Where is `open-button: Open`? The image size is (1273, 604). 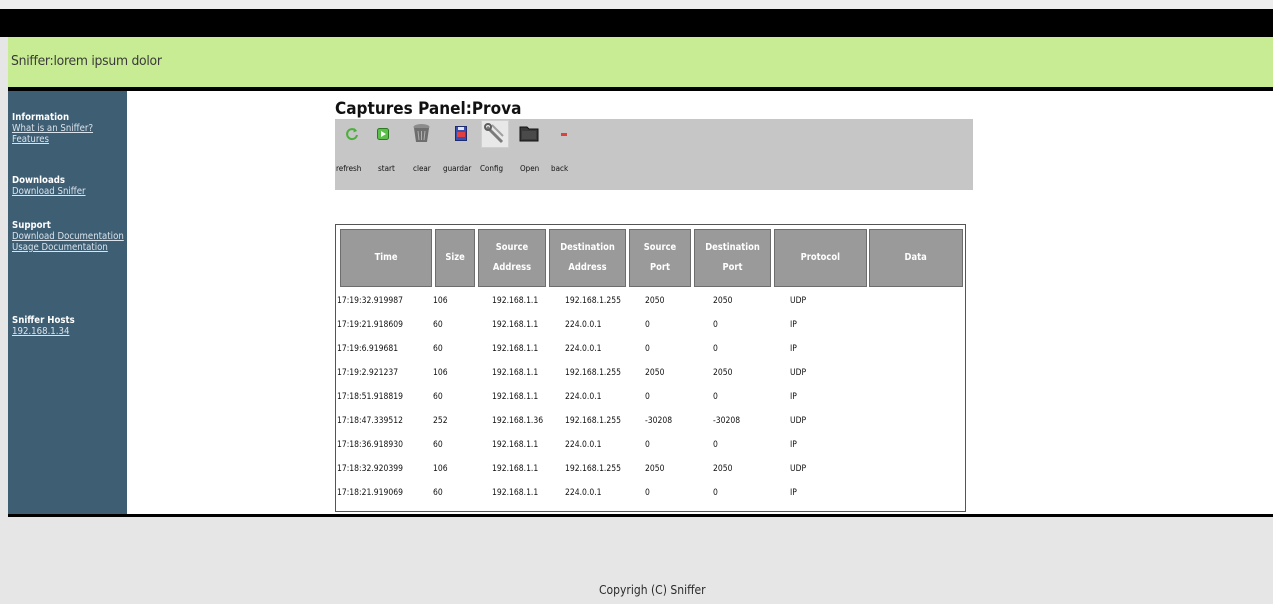
open-button: Open is located at coordinates (530, 154).